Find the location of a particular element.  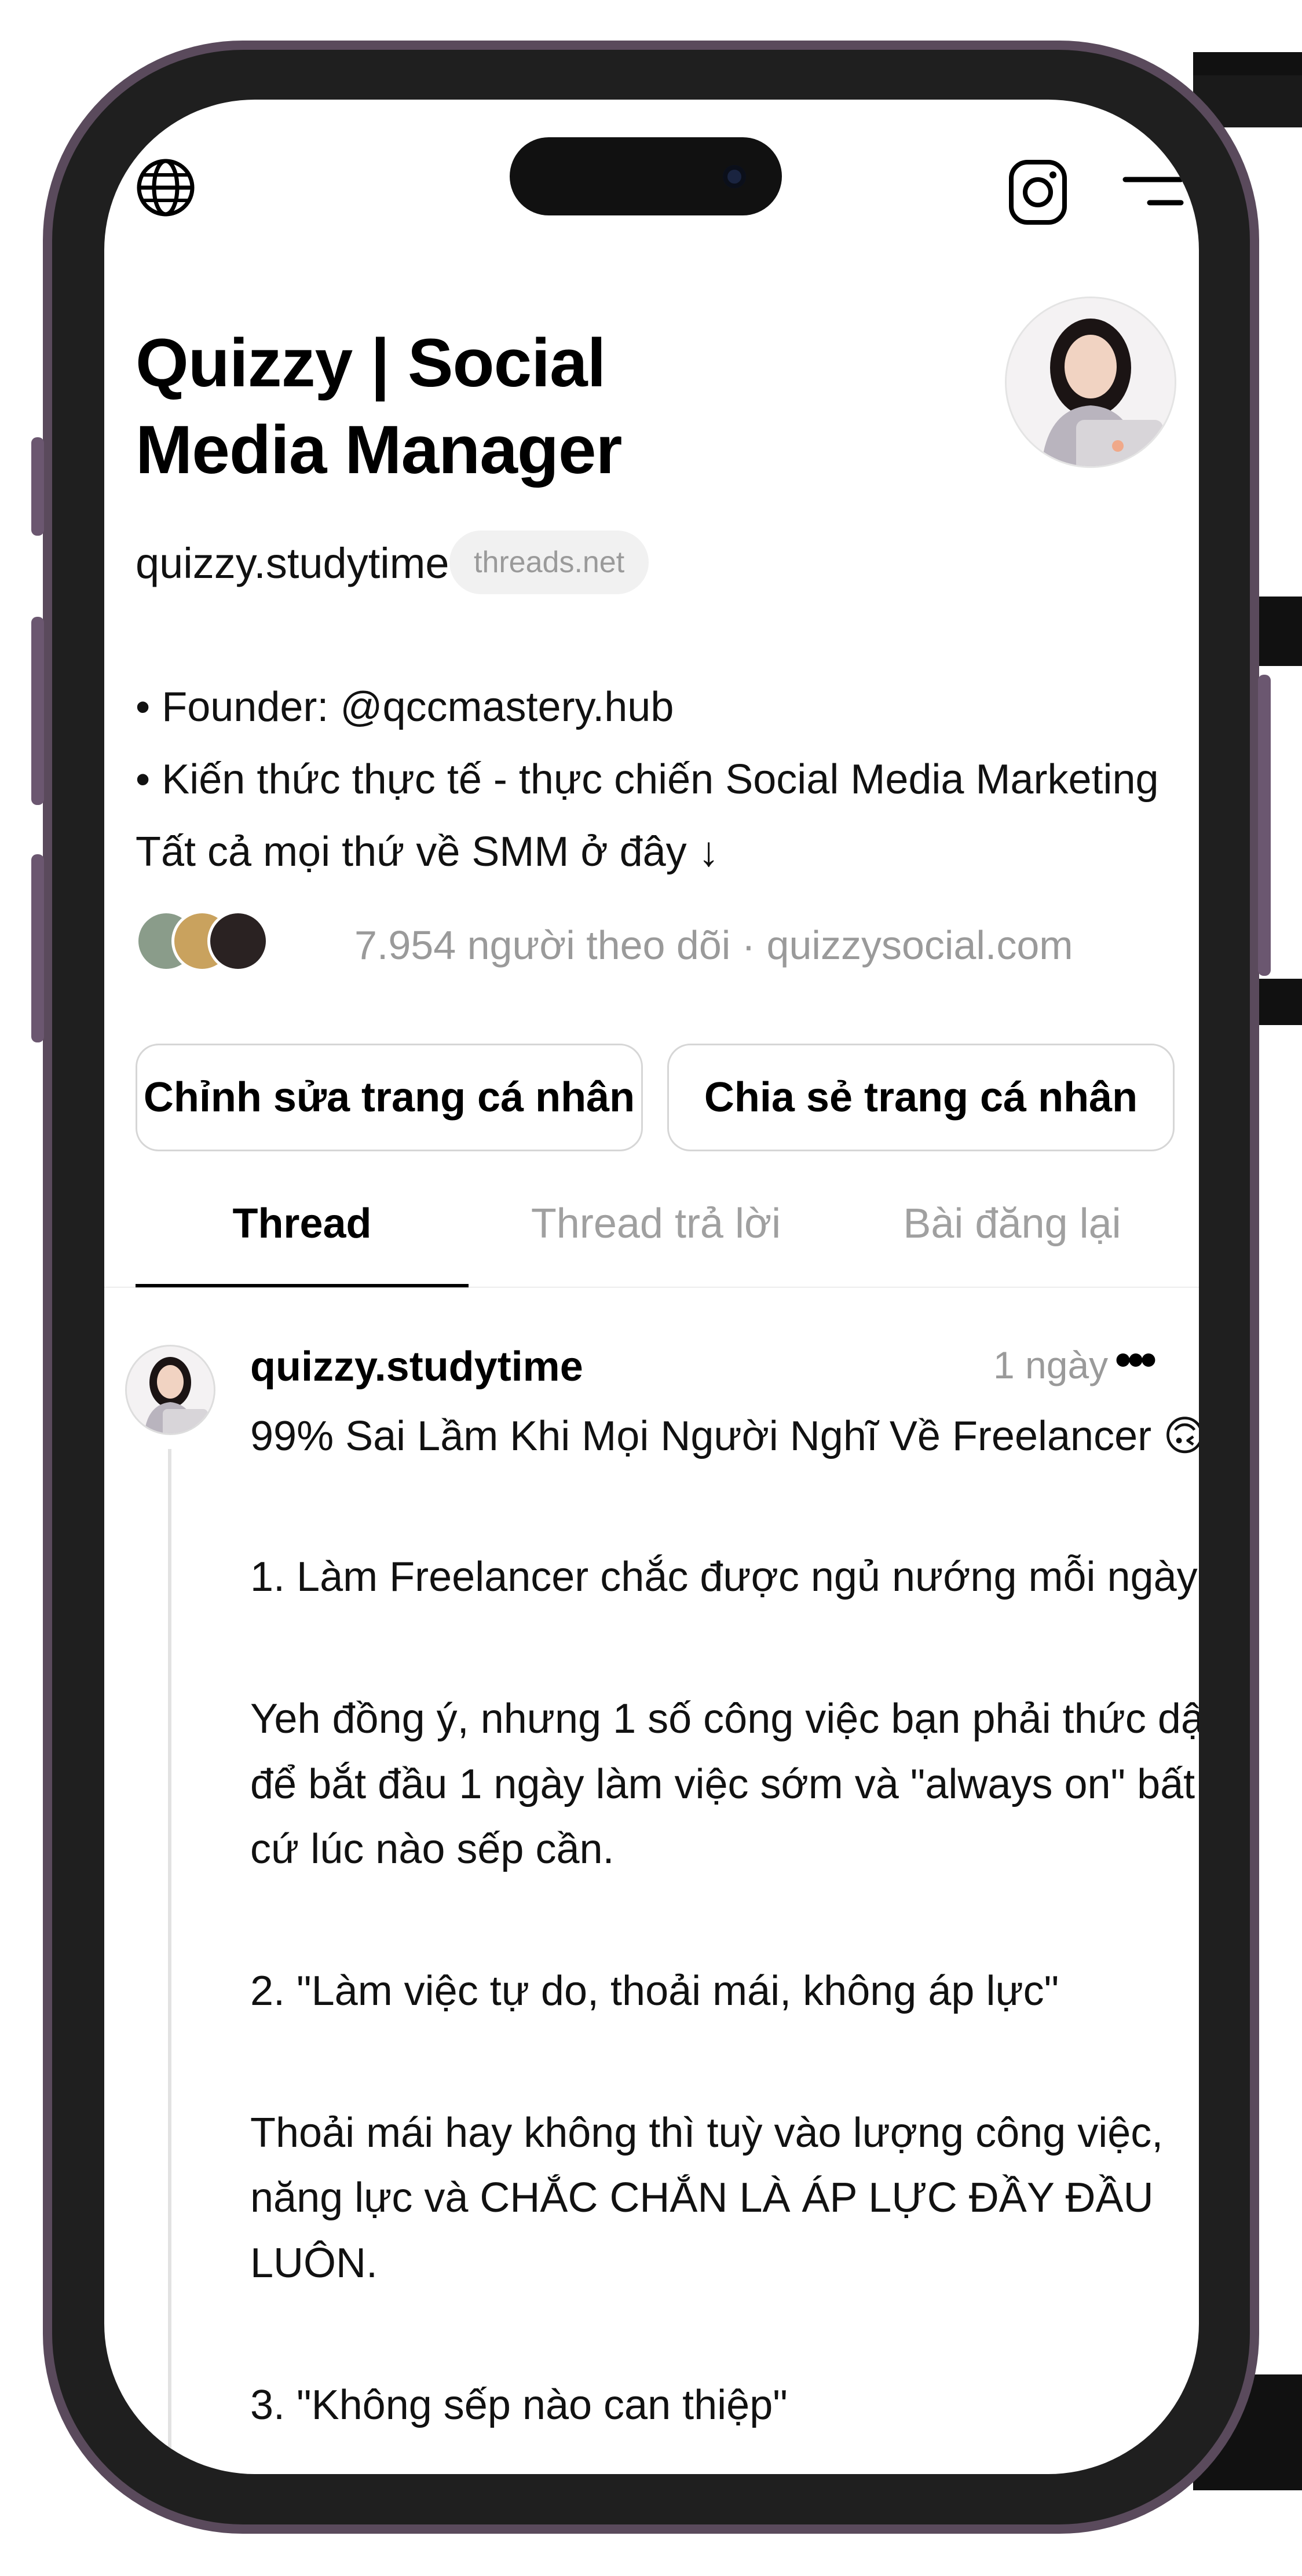

profile-avatar-image is located at coordinates (1091, 382).